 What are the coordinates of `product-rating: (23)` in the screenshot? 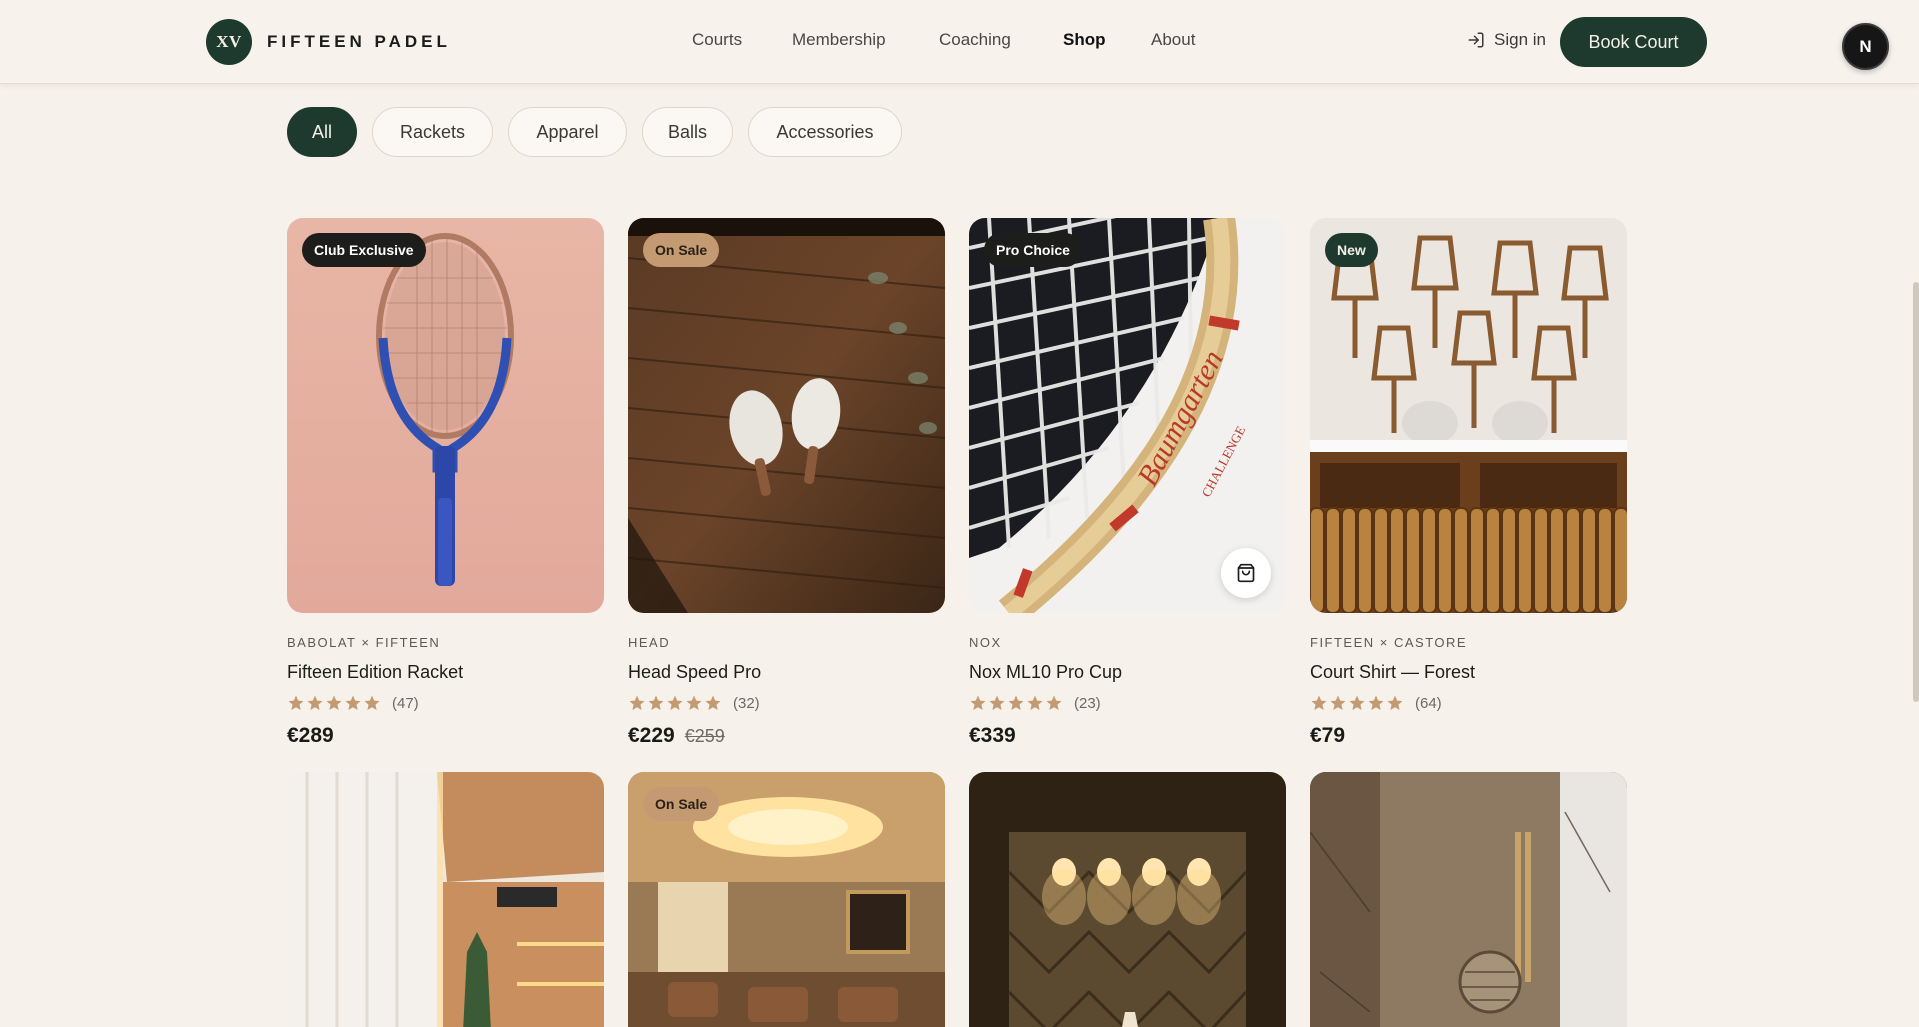 It's located at (1127, 703).